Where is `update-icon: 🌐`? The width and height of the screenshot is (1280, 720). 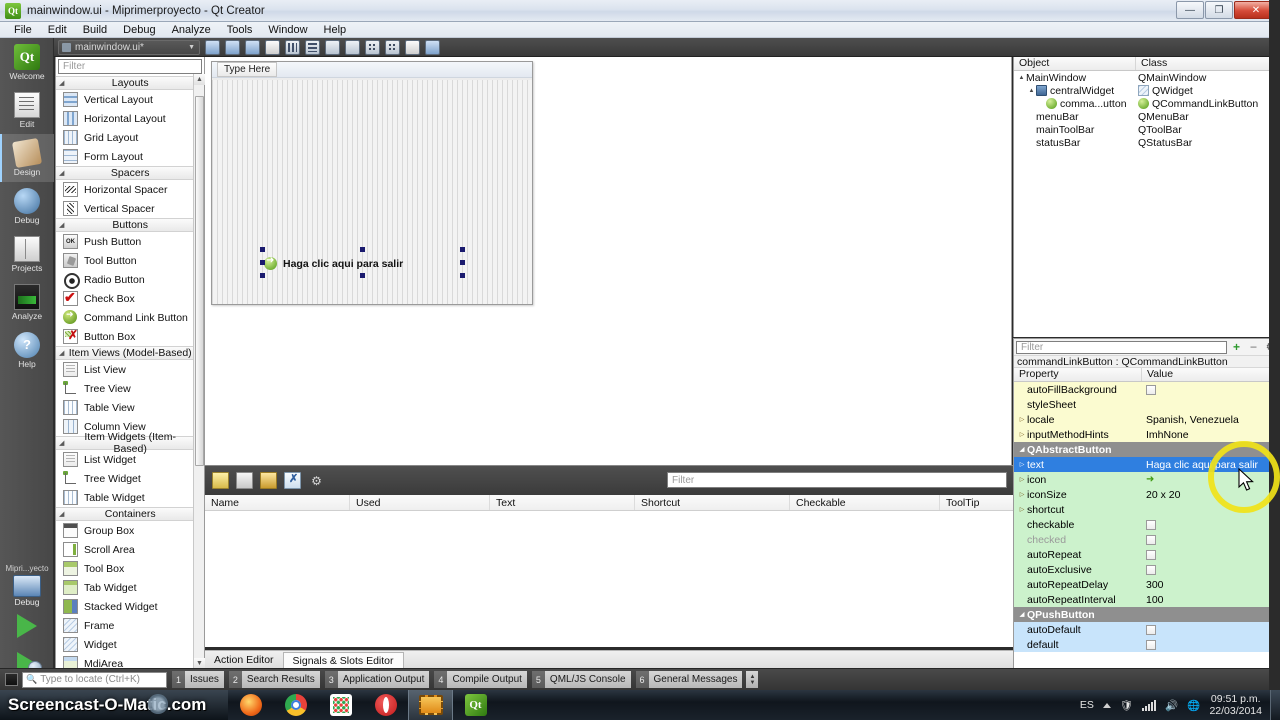 update-icon: 🌐 is located at coordinates (1193, 705).